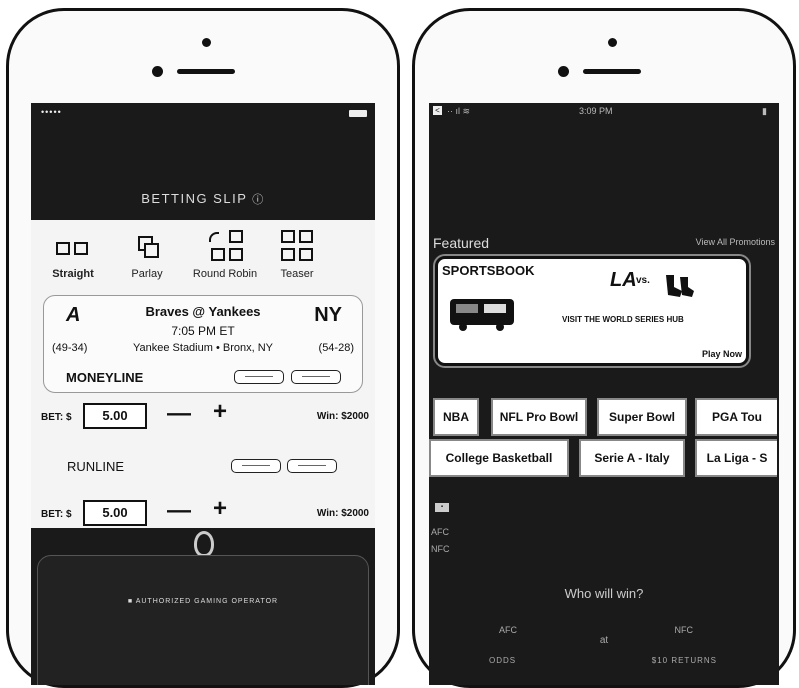 The height and width of the screenshot is (688, 799). I want to click on home-record: (54-28), so click(336, 348).